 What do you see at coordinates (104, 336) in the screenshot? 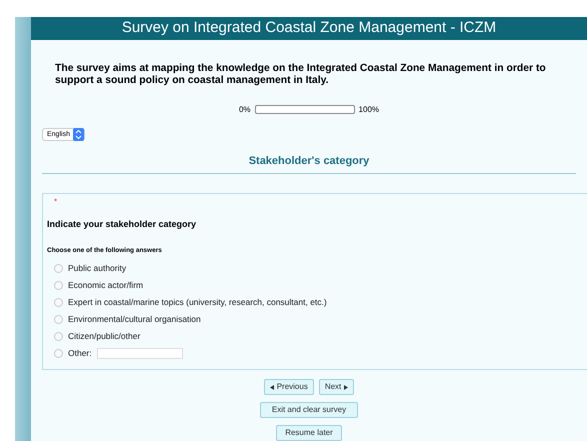
I see `option-label: Citizen/public/other` at bounding box center [104, 336].